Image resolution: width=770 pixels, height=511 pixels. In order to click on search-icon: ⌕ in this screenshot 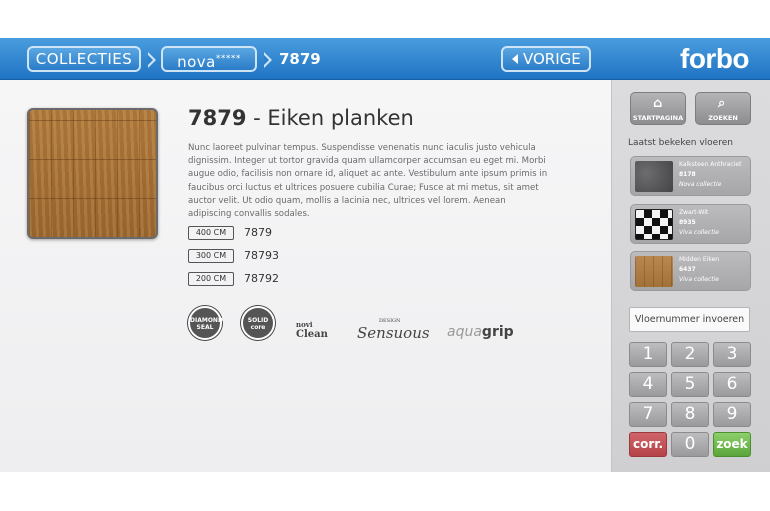, I will do `click(722, 103)`.